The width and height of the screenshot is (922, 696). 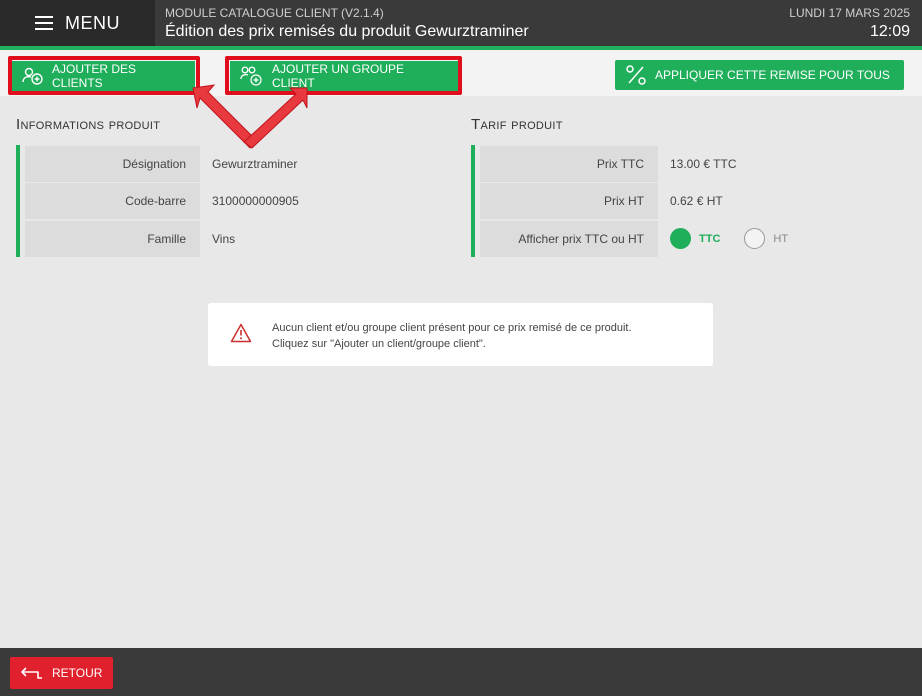 What do you see at coordinates (889, 31) in the screenshot?
I see `time-display: 12:09` at bounding box center [889, 31].